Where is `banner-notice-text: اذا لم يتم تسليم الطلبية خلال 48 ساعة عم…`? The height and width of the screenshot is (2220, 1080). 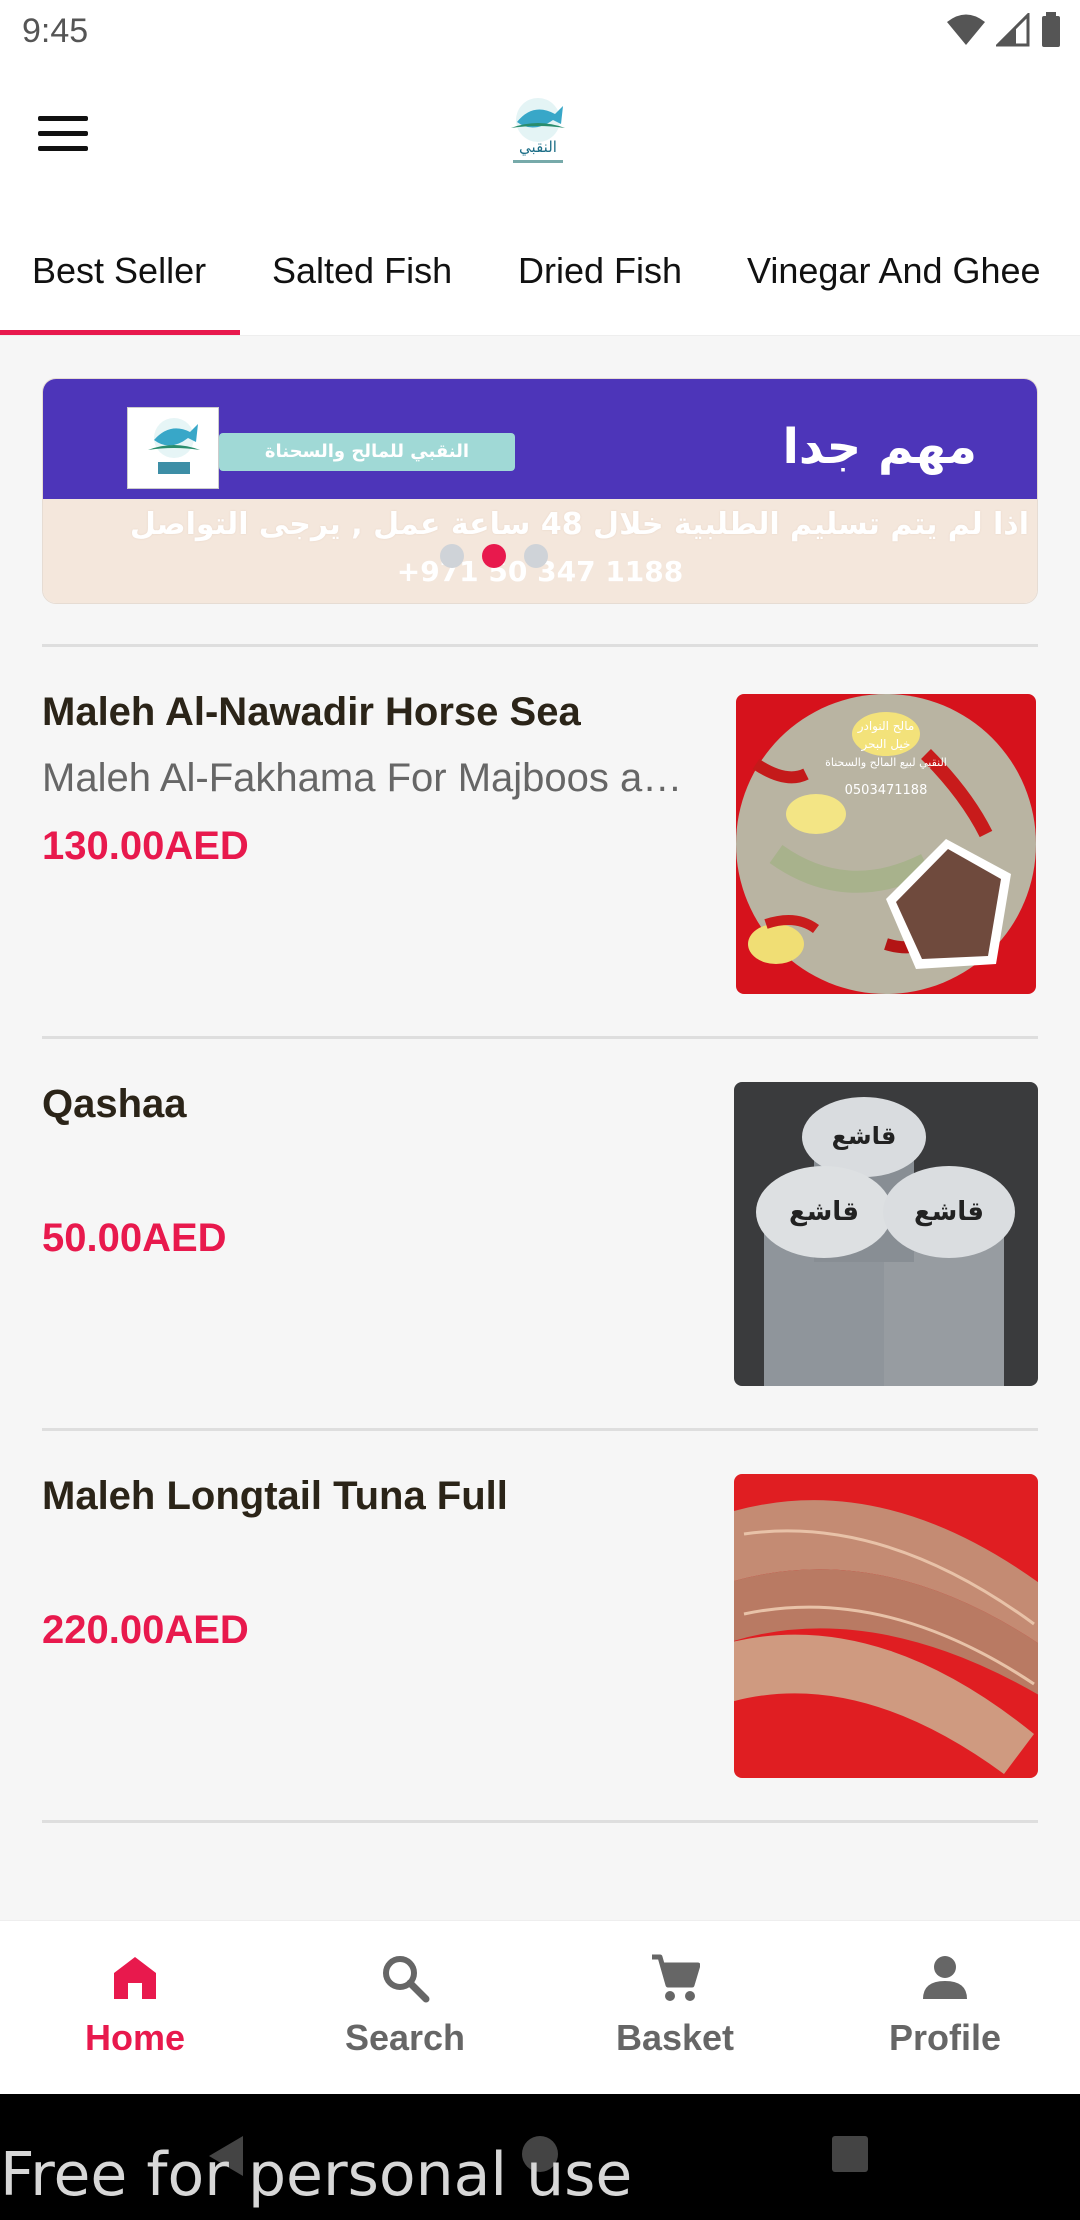 banner-notice-text: اذا لم يتم تسليم الطلبية خلال 48 ساعة عم… is located at coordinates (579, 524).